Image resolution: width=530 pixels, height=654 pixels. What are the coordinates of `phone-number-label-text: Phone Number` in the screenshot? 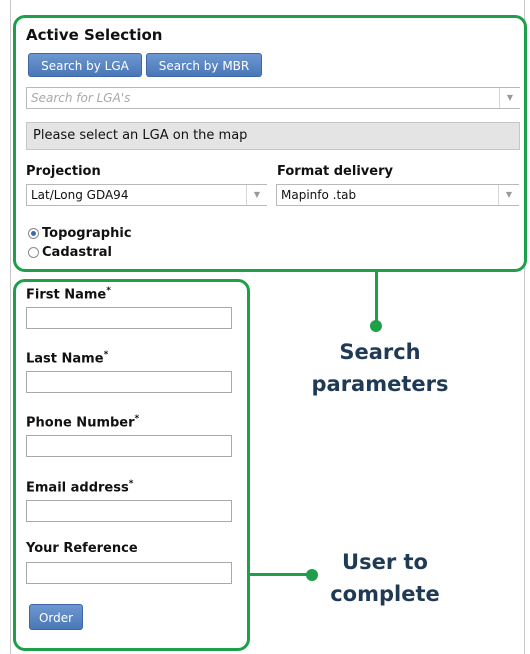 It's located at (80, 423).